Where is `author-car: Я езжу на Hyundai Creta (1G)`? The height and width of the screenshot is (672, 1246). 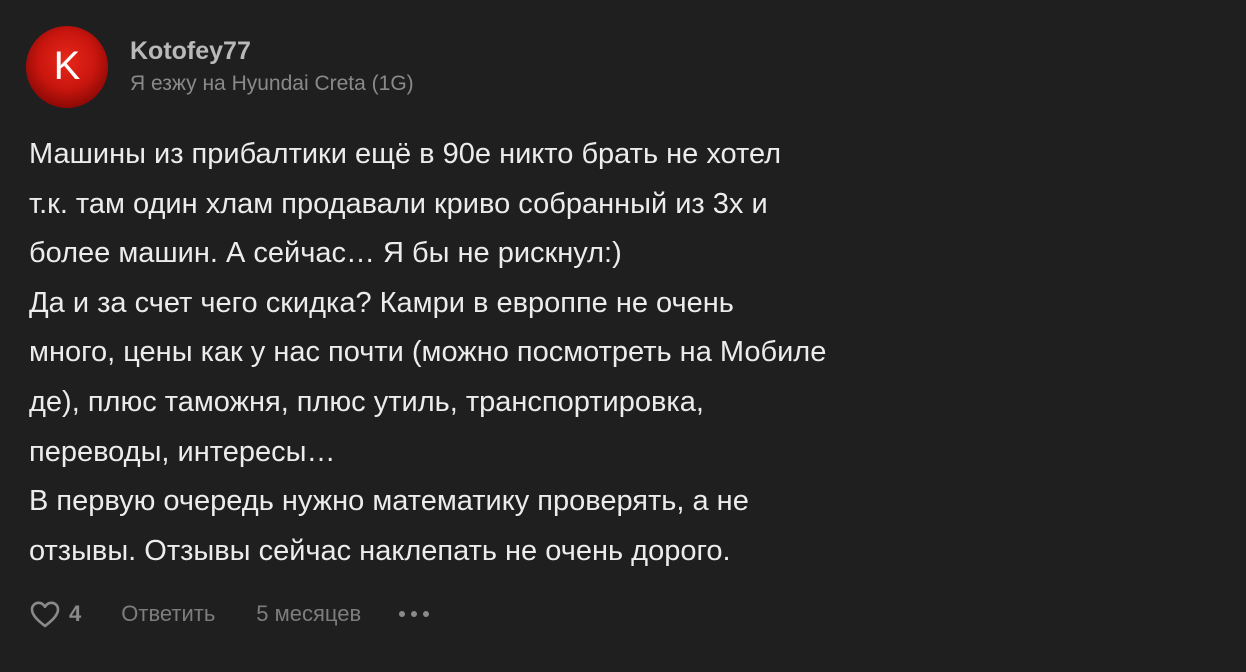
author-car: Я езжу на Hyundai Creta (1G) is located at coordinates (272, 84).